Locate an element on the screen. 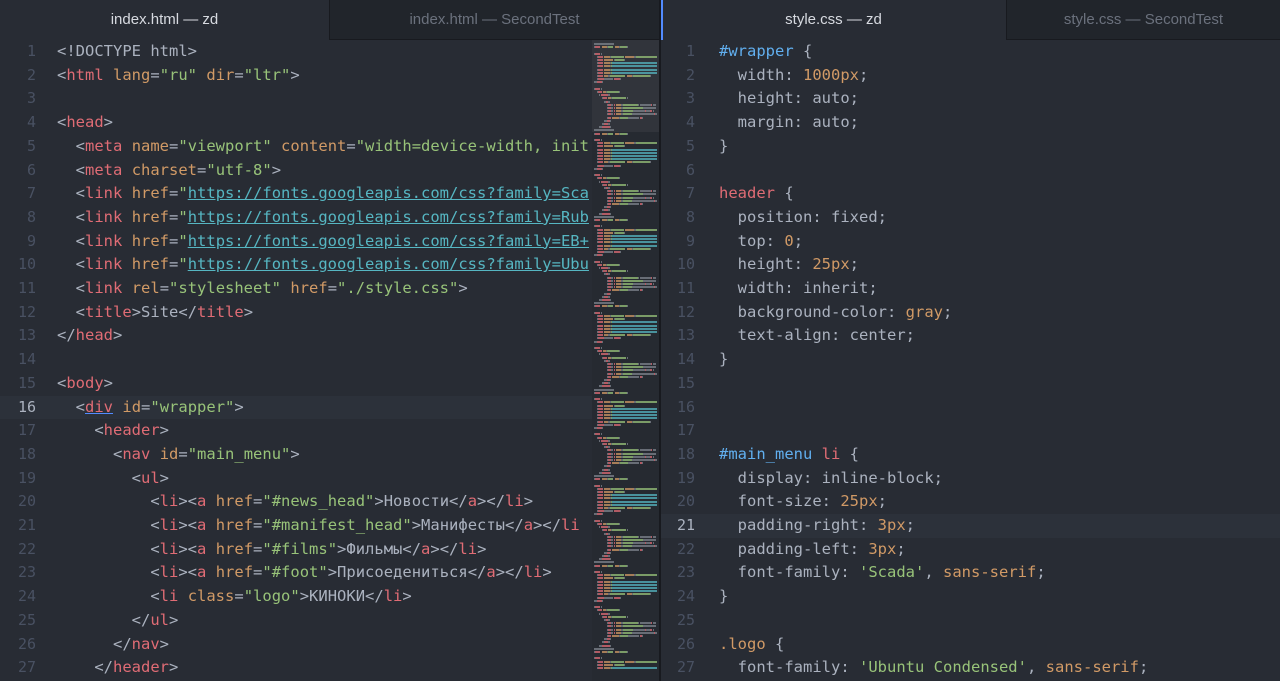 Image resolution: width=1280 pixels, height=681 pixels. code-line: 22 <li><a href="#films">Фильмы</a></li> is located at coordinates (329, 550).